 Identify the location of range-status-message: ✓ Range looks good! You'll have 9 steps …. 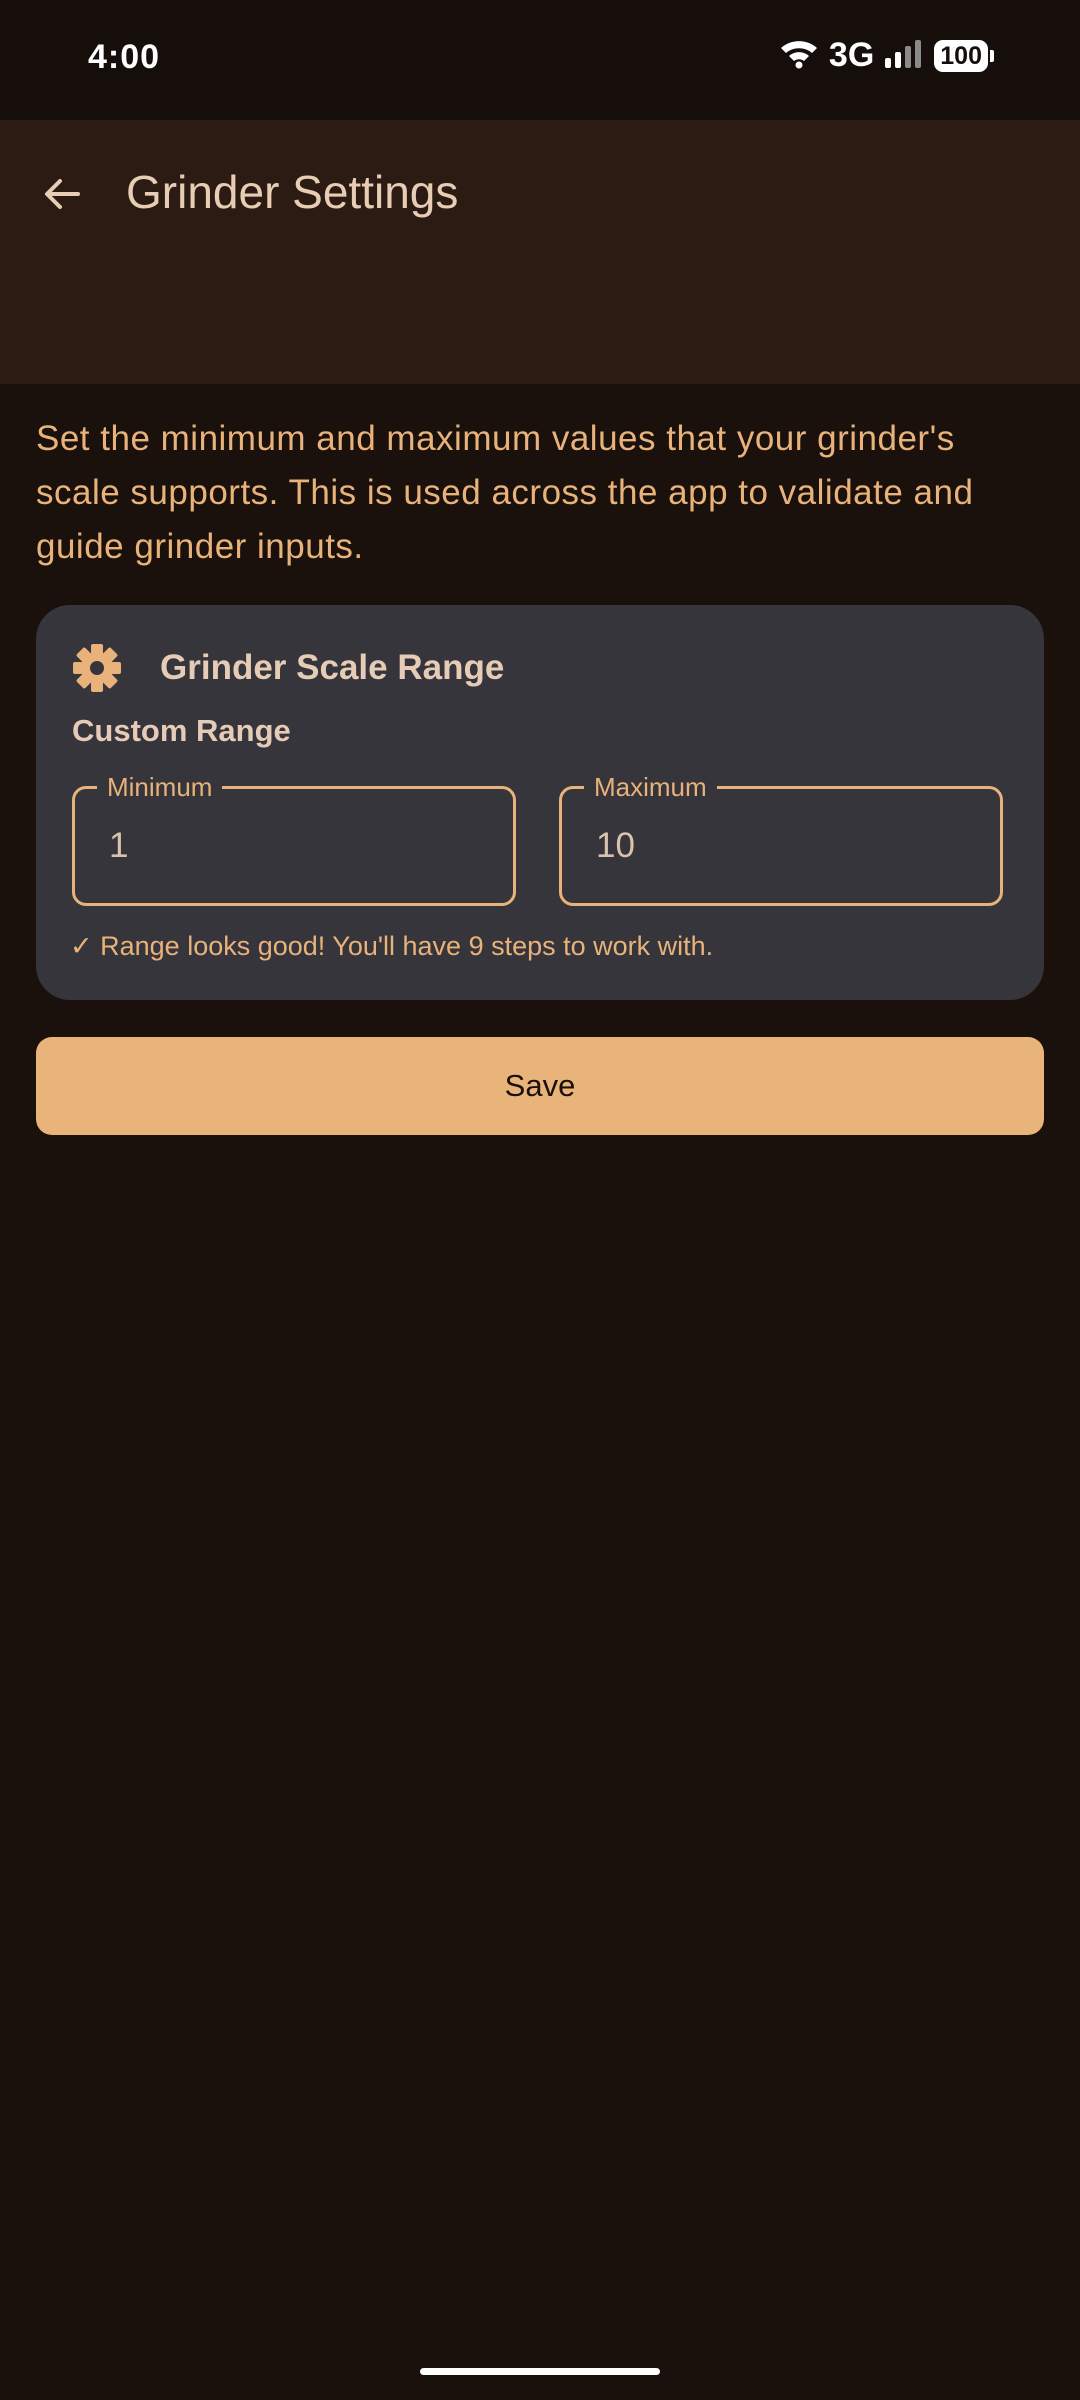
(392, 946).